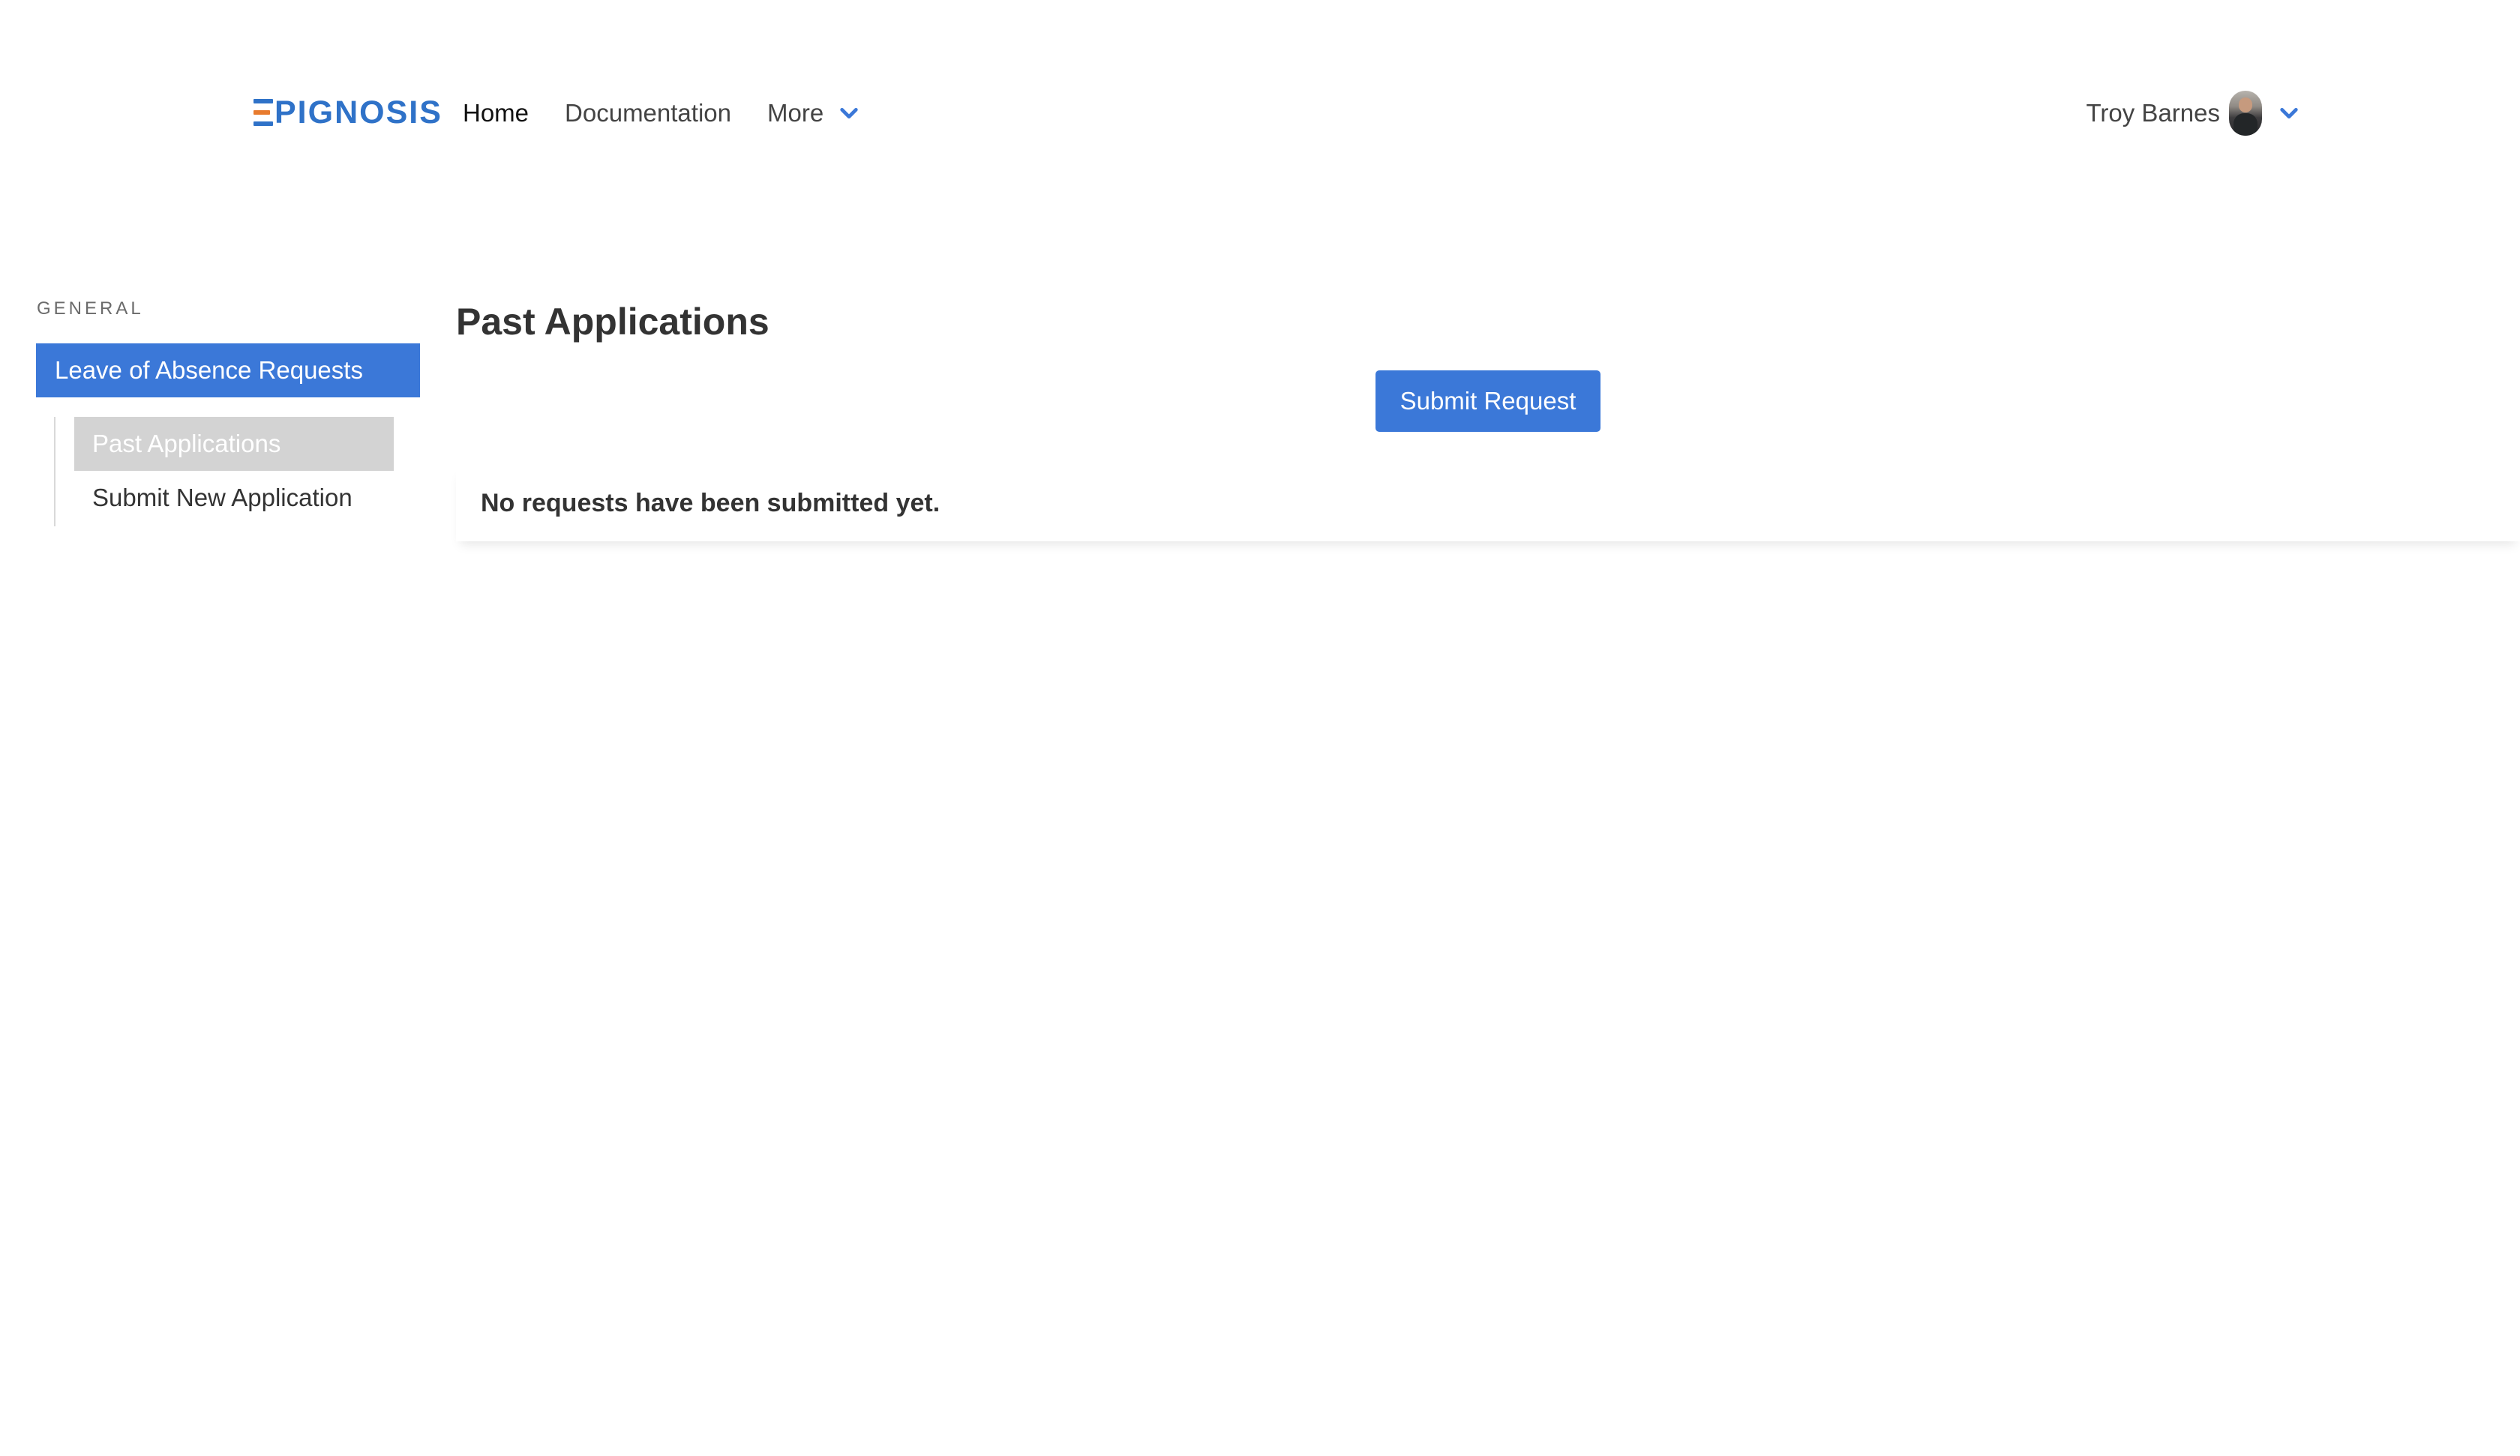 This screenshot has width=2520, height=1456. I want to click on page-title: Past Applications, so click(613, 322).